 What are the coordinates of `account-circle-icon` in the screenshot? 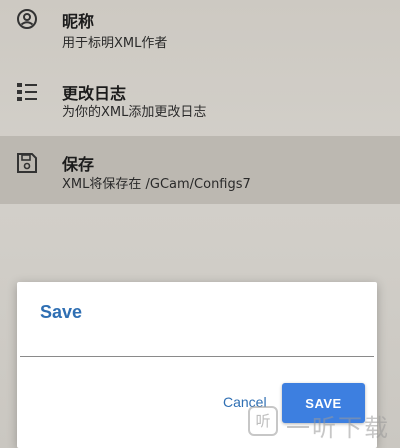 It's located at (27, 19).